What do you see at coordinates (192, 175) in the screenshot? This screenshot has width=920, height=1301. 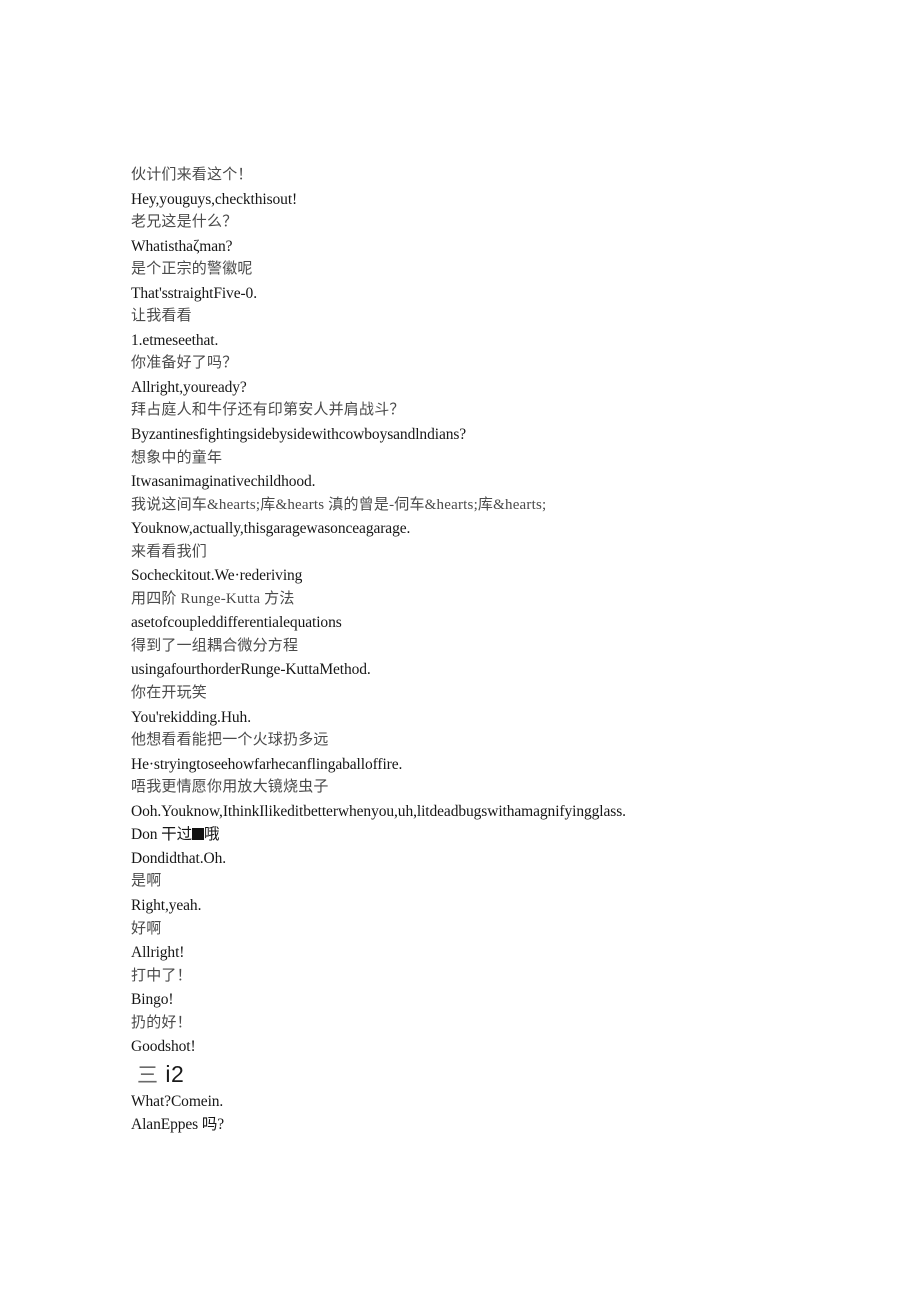 I see `subtitle-line-chinese: 伙计们来看这个！` at bounding box center [192, 175].